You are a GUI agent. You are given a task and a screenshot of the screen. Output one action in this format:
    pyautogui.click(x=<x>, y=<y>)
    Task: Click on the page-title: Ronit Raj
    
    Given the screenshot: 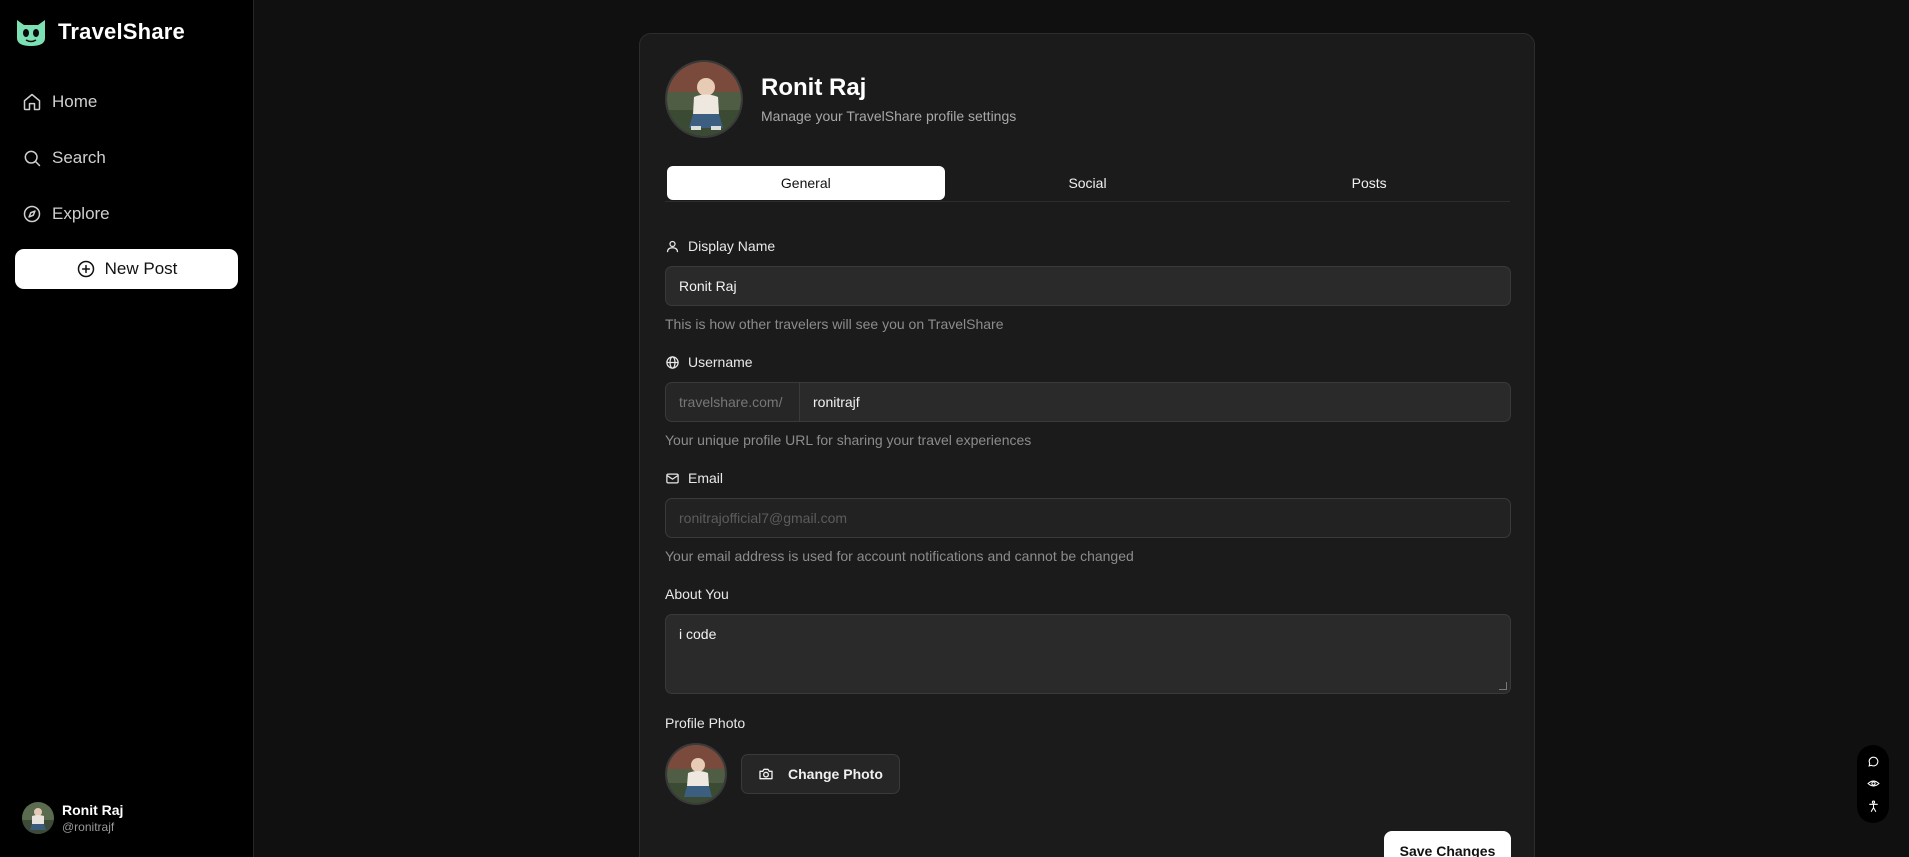 What is the action you would take?
    pyautogui.click(x=814, y=87)
    